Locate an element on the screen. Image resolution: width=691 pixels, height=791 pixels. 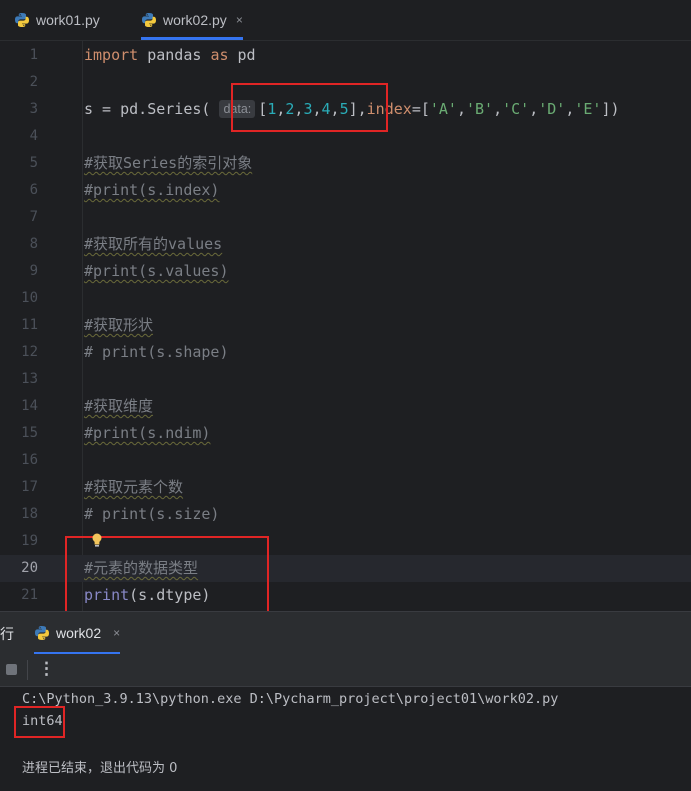
line-number: 16 is located at coordinates (29, 460).